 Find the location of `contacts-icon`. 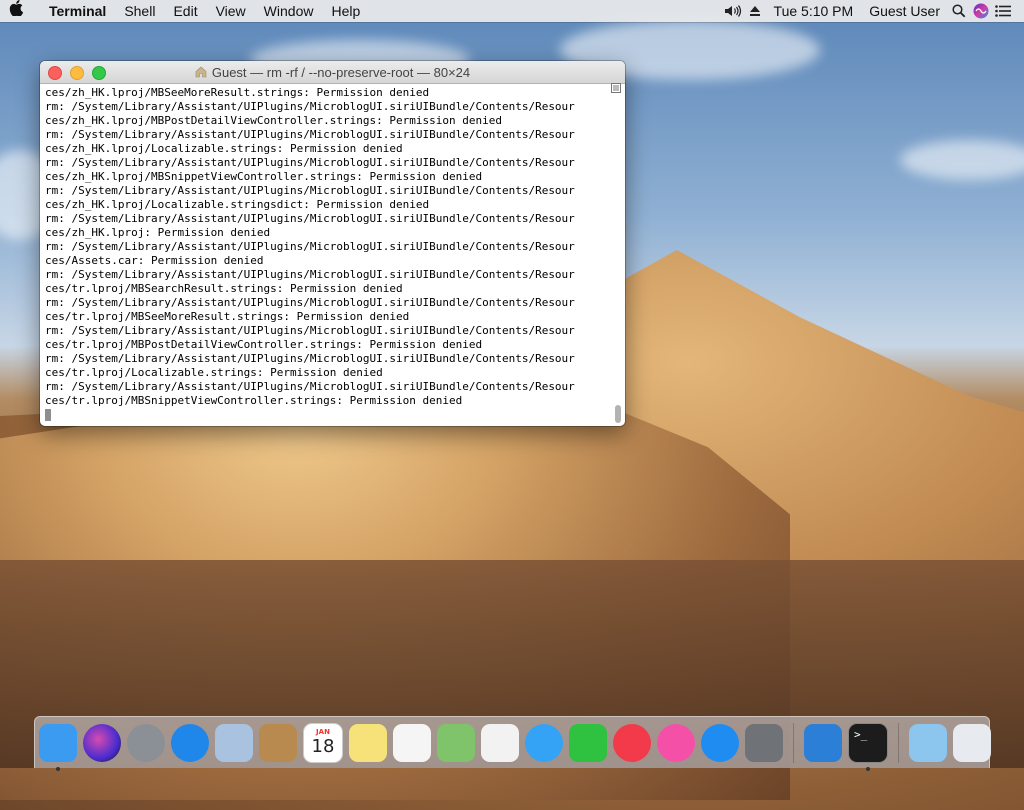

contacts-icon is located at coordinates (278, 742).